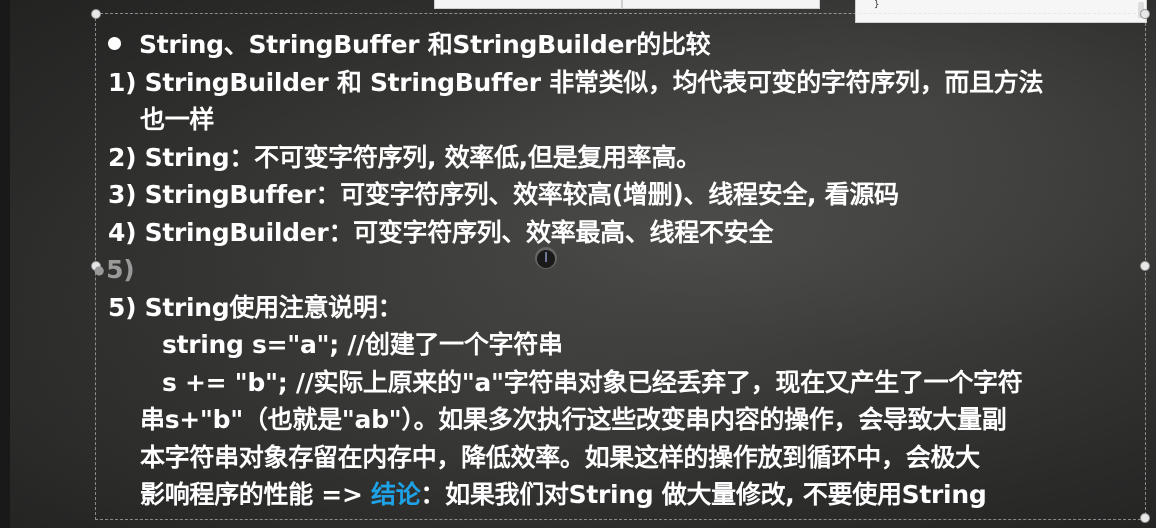  I want to click on paragraph-line2: 本字符串对象存留在内存中，降低效率。如果这样的操作放到循环中，会极大, so click(560, 457).